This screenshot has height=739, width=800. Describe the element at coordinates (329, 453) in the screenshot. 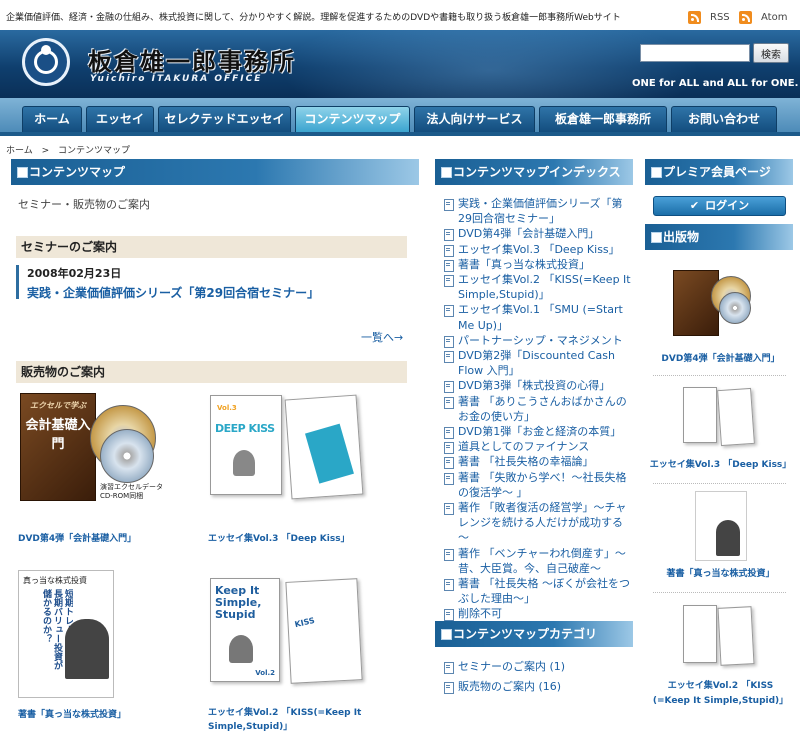

I see `book-spine-graphic` at that location.